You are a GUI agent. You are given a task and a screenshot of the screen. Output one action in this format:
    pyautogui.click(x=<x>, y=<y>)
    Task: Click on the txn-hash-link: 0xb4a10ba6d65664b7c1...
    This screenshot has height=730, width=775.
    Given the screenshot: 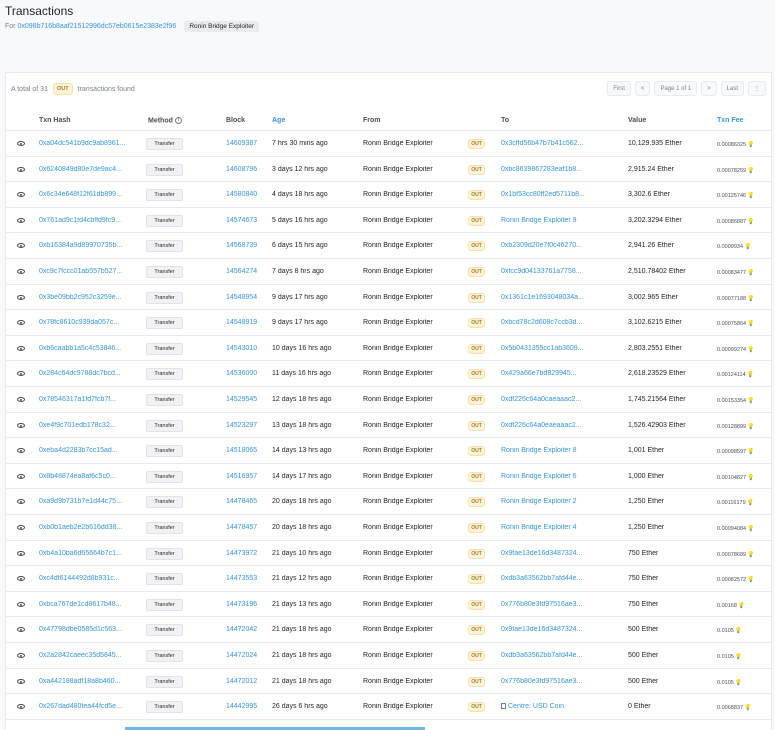 What is the action you would take?
    pyautogui.click(x=89, y=553)
    